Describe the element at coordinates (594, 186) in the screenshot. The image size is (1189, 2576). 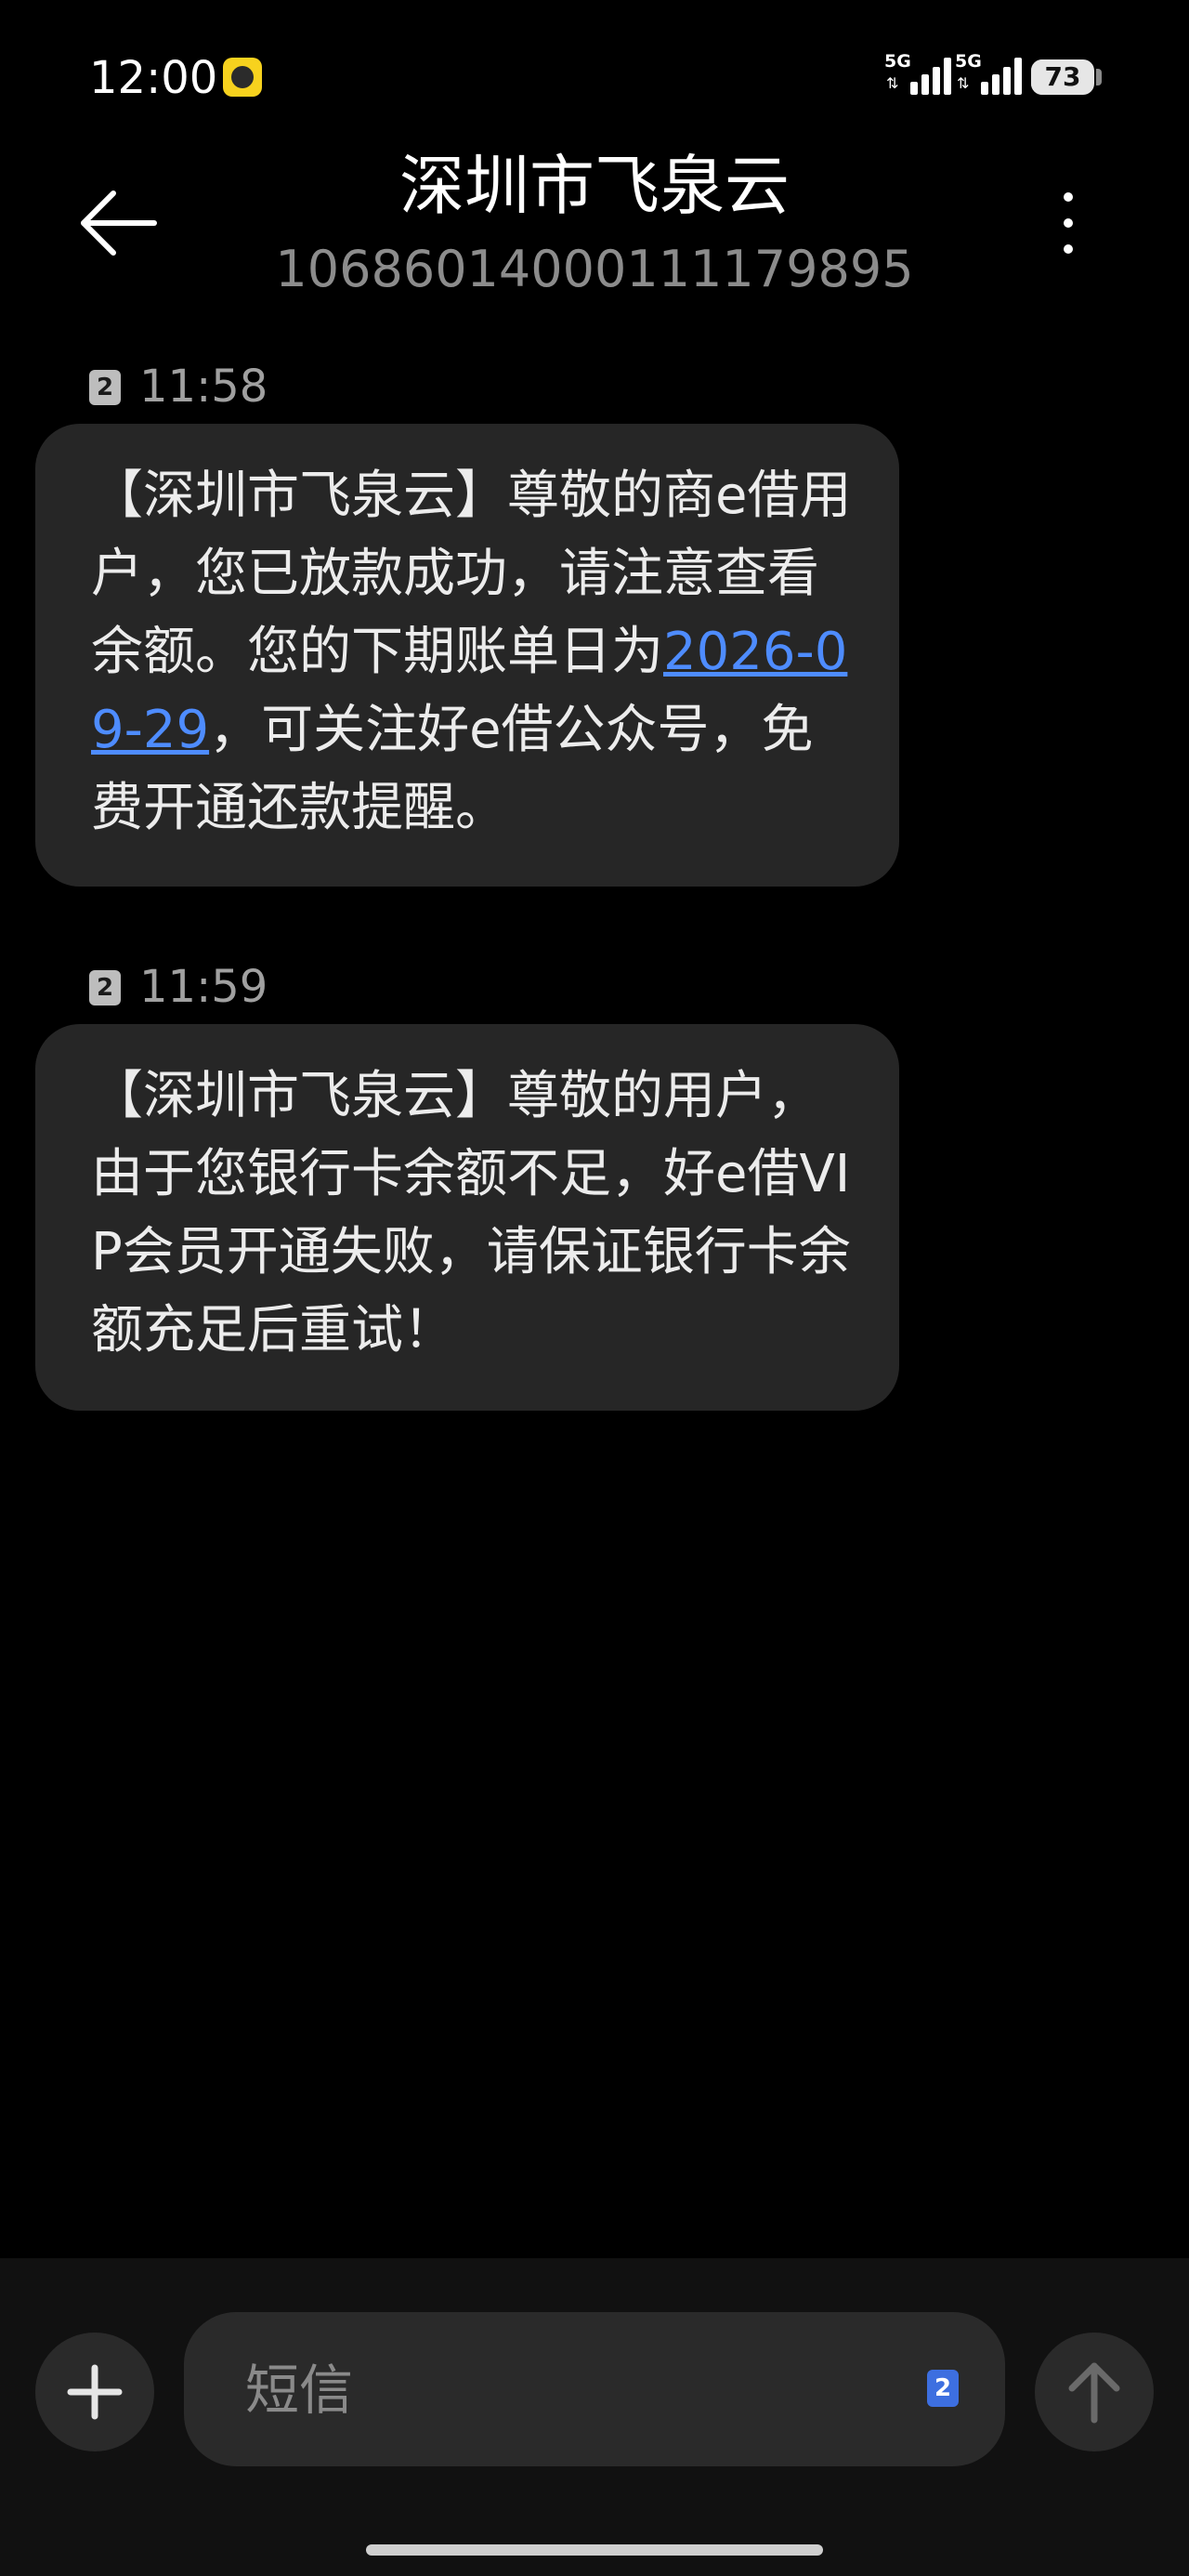
I see `contact-name: 深圳市飞泉云` at that location.